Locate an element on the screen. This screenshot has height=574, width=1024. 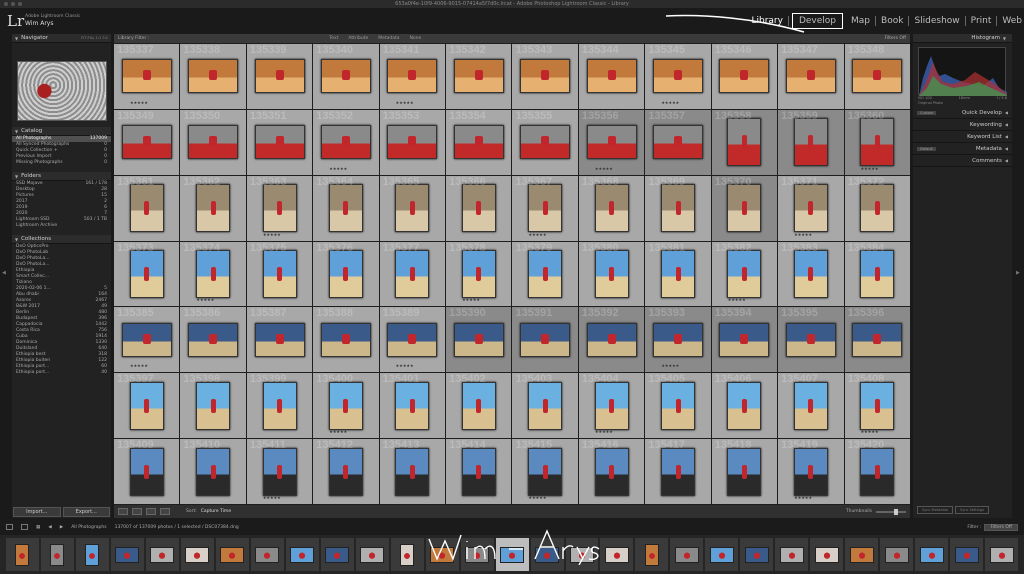
grid-cell: 135355 is located at coordinates (545, 142).